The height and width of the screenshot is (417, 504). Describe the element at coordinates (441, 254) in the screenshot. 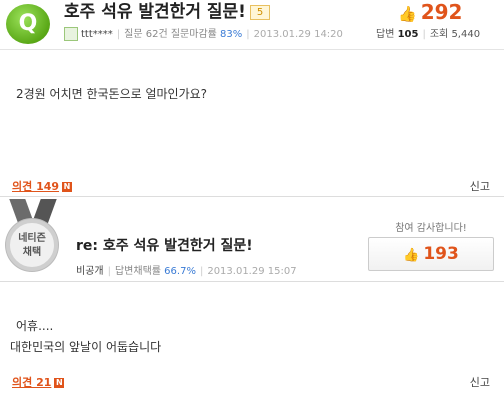

I see `answer-like-count: 193` at that location.